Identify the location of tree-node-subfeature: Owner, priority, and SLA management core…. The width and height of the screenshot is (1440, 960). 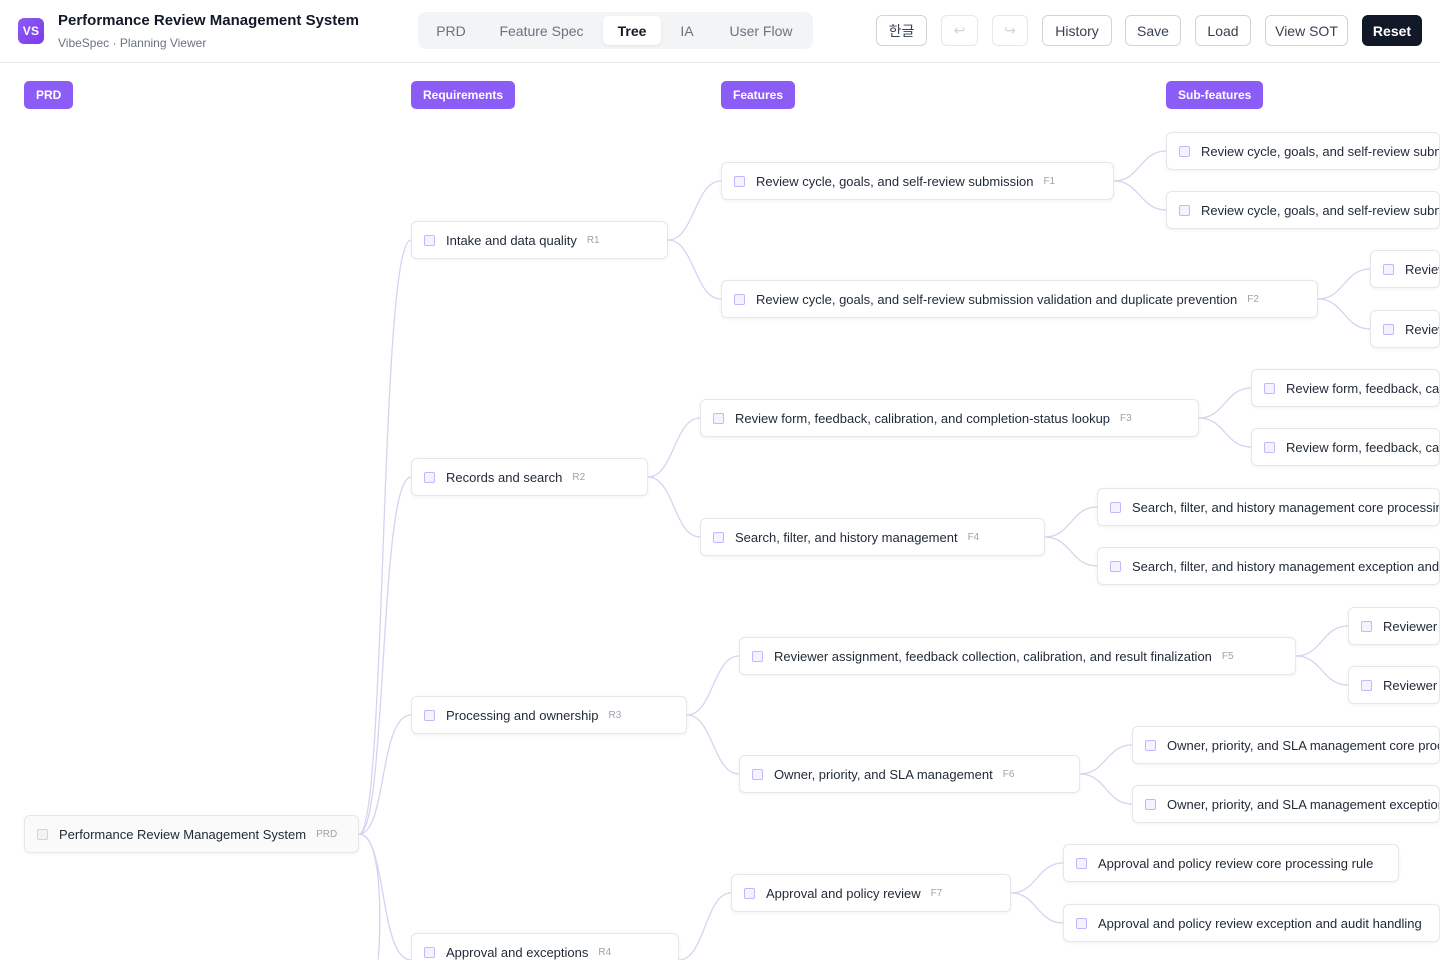
(1286, 745).